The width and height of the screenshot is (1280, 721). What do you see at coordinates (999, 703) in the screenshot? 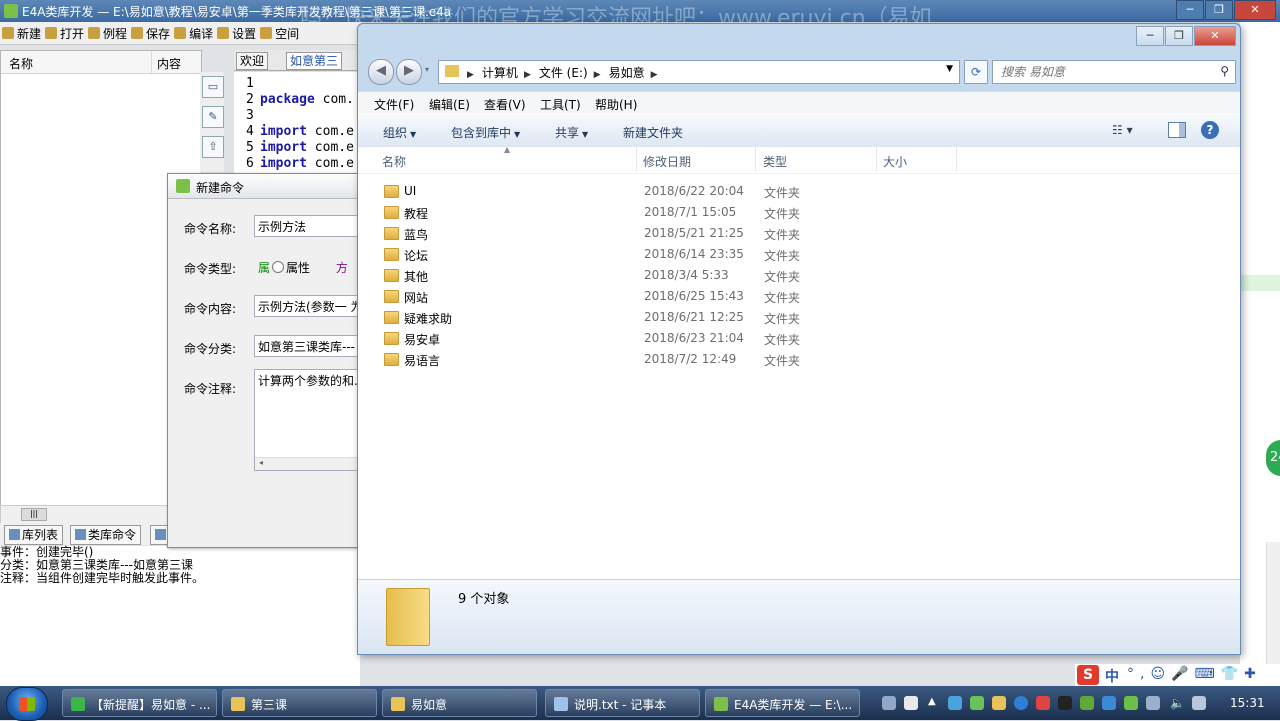
I see `folder-tray-icon` at bounding box center [999, 703].